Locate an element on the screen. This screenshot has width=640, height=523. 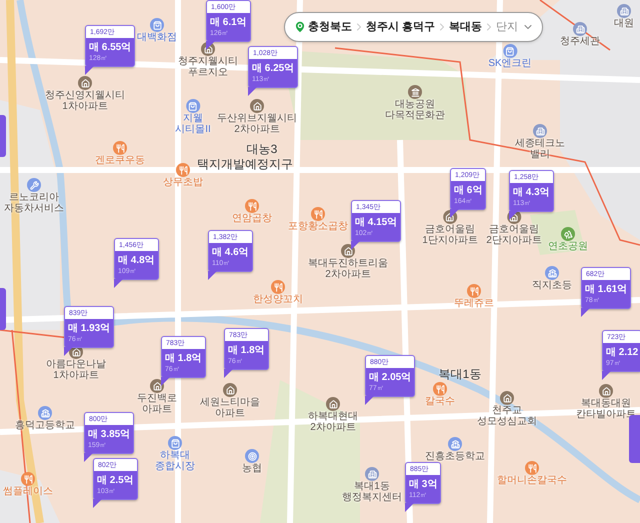
place-label: 복대두진하트리움 2차아파트 is located at coordinates (348, 269).